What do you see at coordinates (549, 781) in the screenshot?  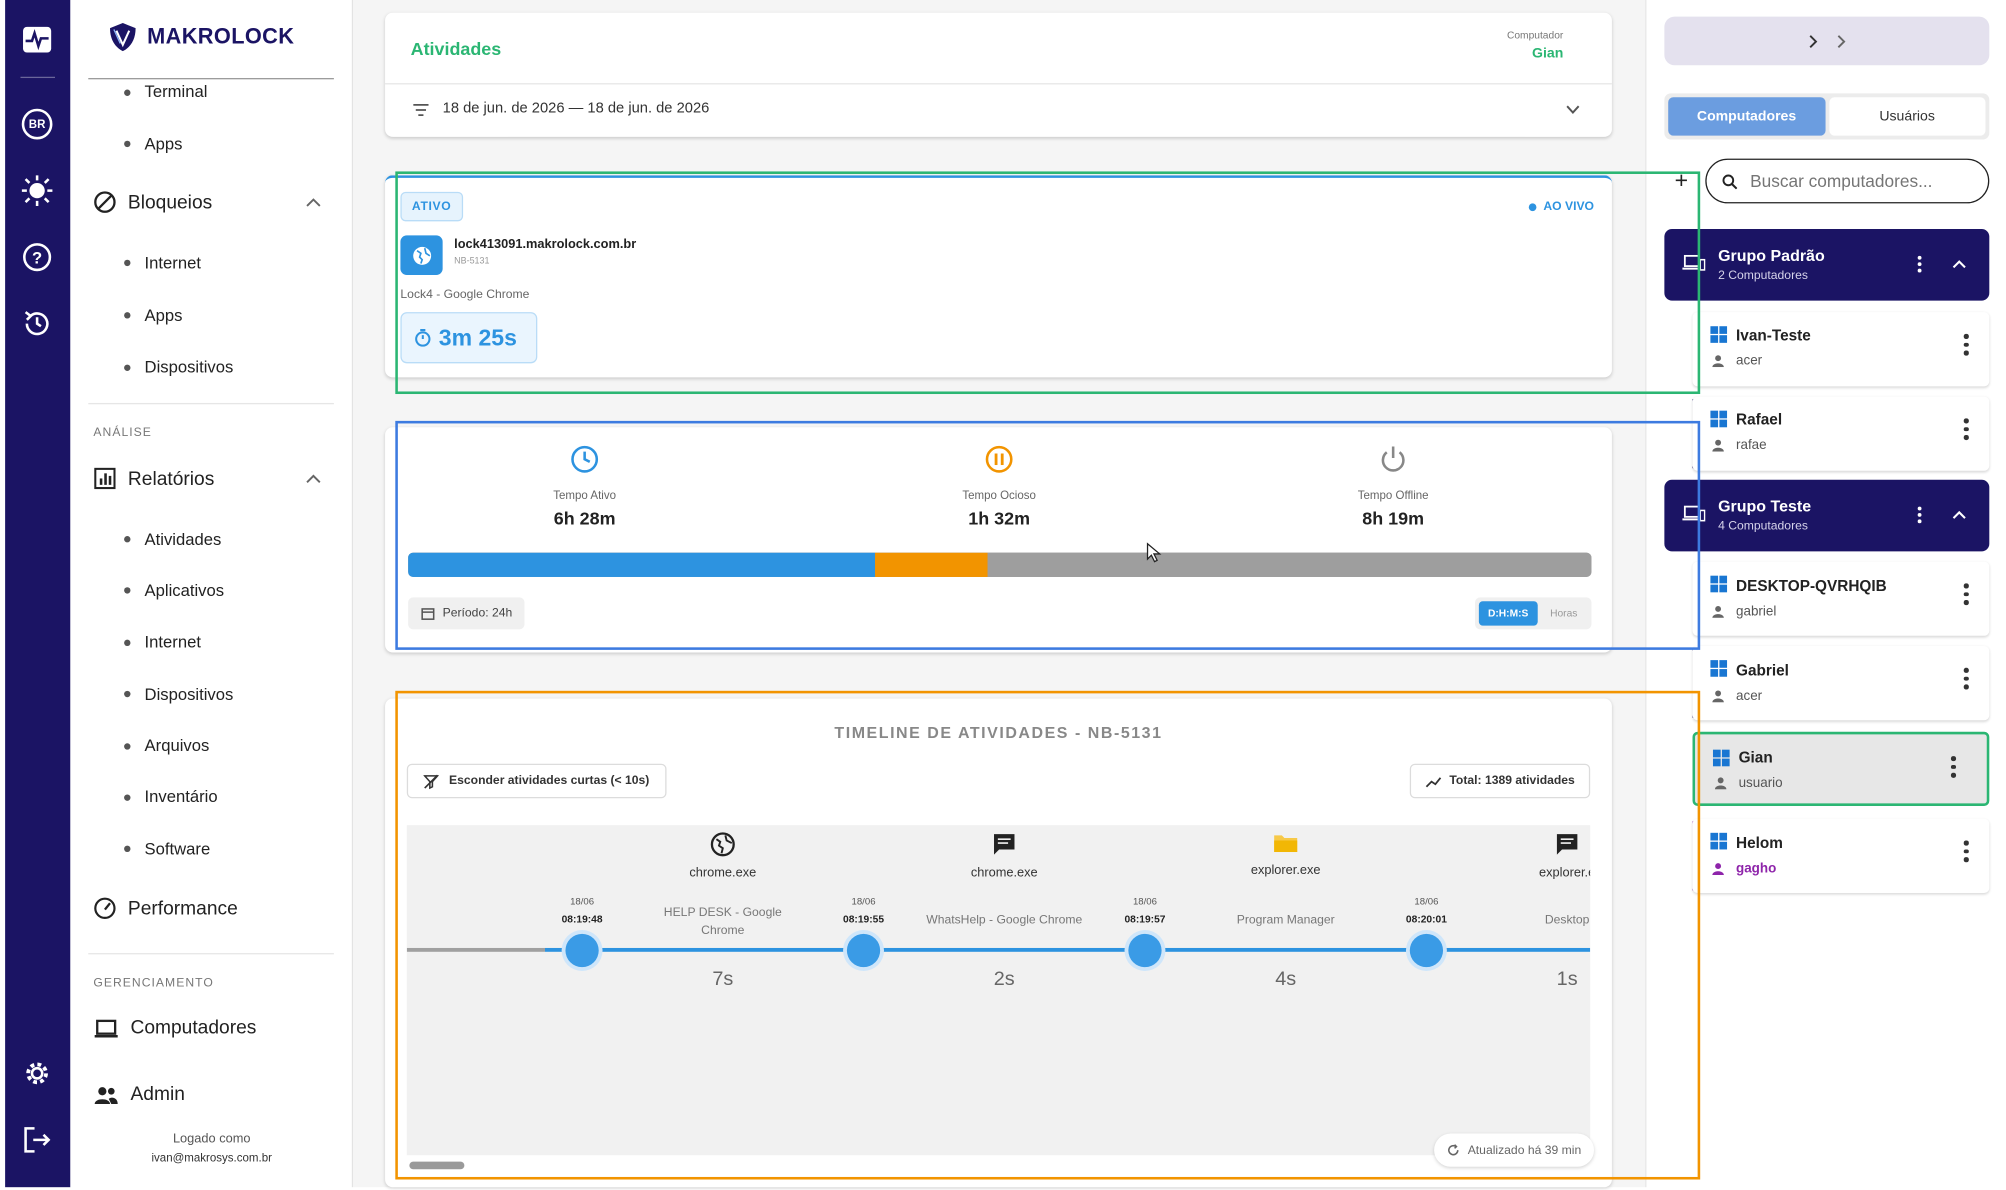 I see `hide-short-label: Esconder atividades curtas (< 10s)` at bounding box center [549, 781].